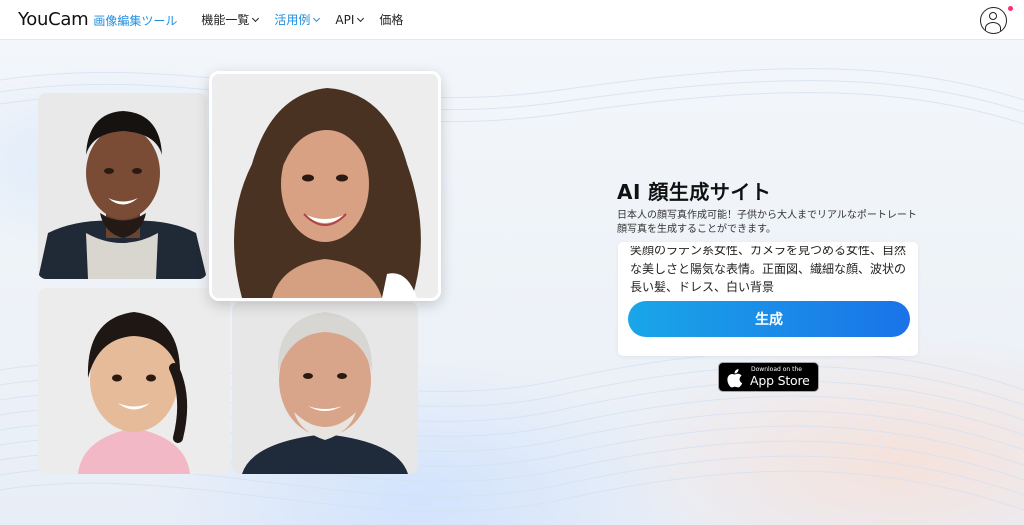  I want to click on account-head, so click(993, 16).